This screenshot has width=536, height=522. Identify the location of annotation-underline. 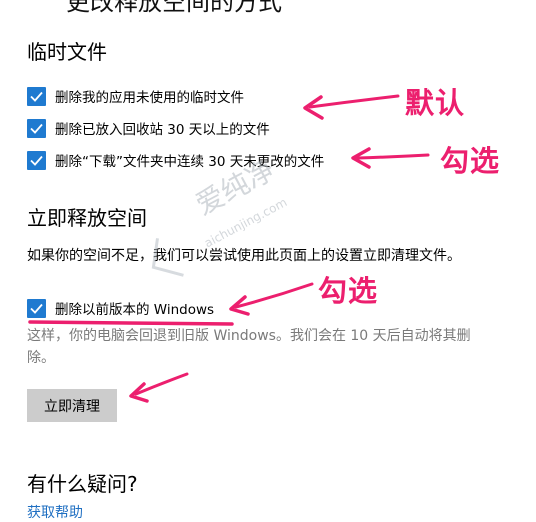
(131, 323).